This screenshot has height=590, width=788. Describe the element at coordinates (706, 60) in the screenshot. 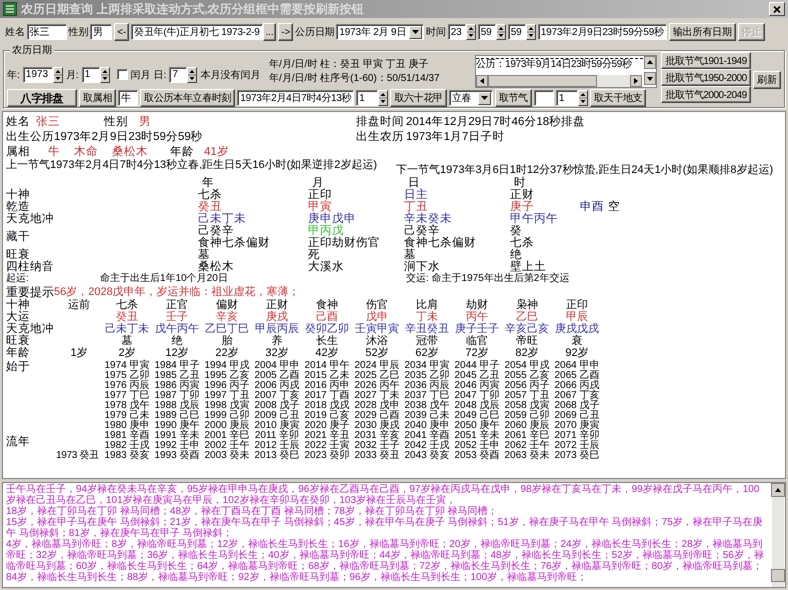

I see `button: 批取节气1901-1949` at that location.